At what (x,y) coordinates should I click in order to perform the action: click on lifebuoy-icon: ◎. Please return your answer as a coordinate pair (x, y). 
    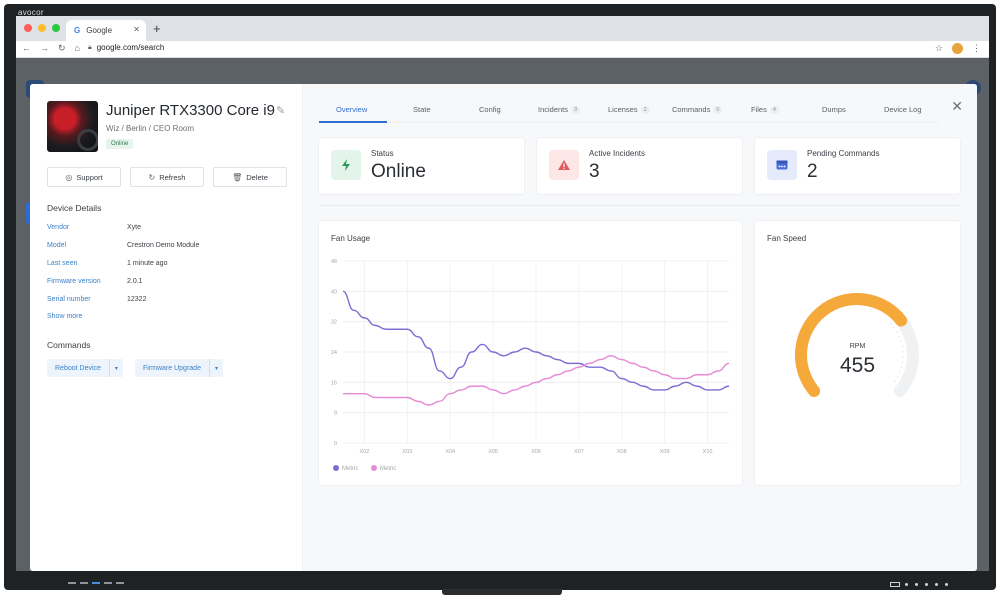
    Looking at the image, I should click on (69, 177).